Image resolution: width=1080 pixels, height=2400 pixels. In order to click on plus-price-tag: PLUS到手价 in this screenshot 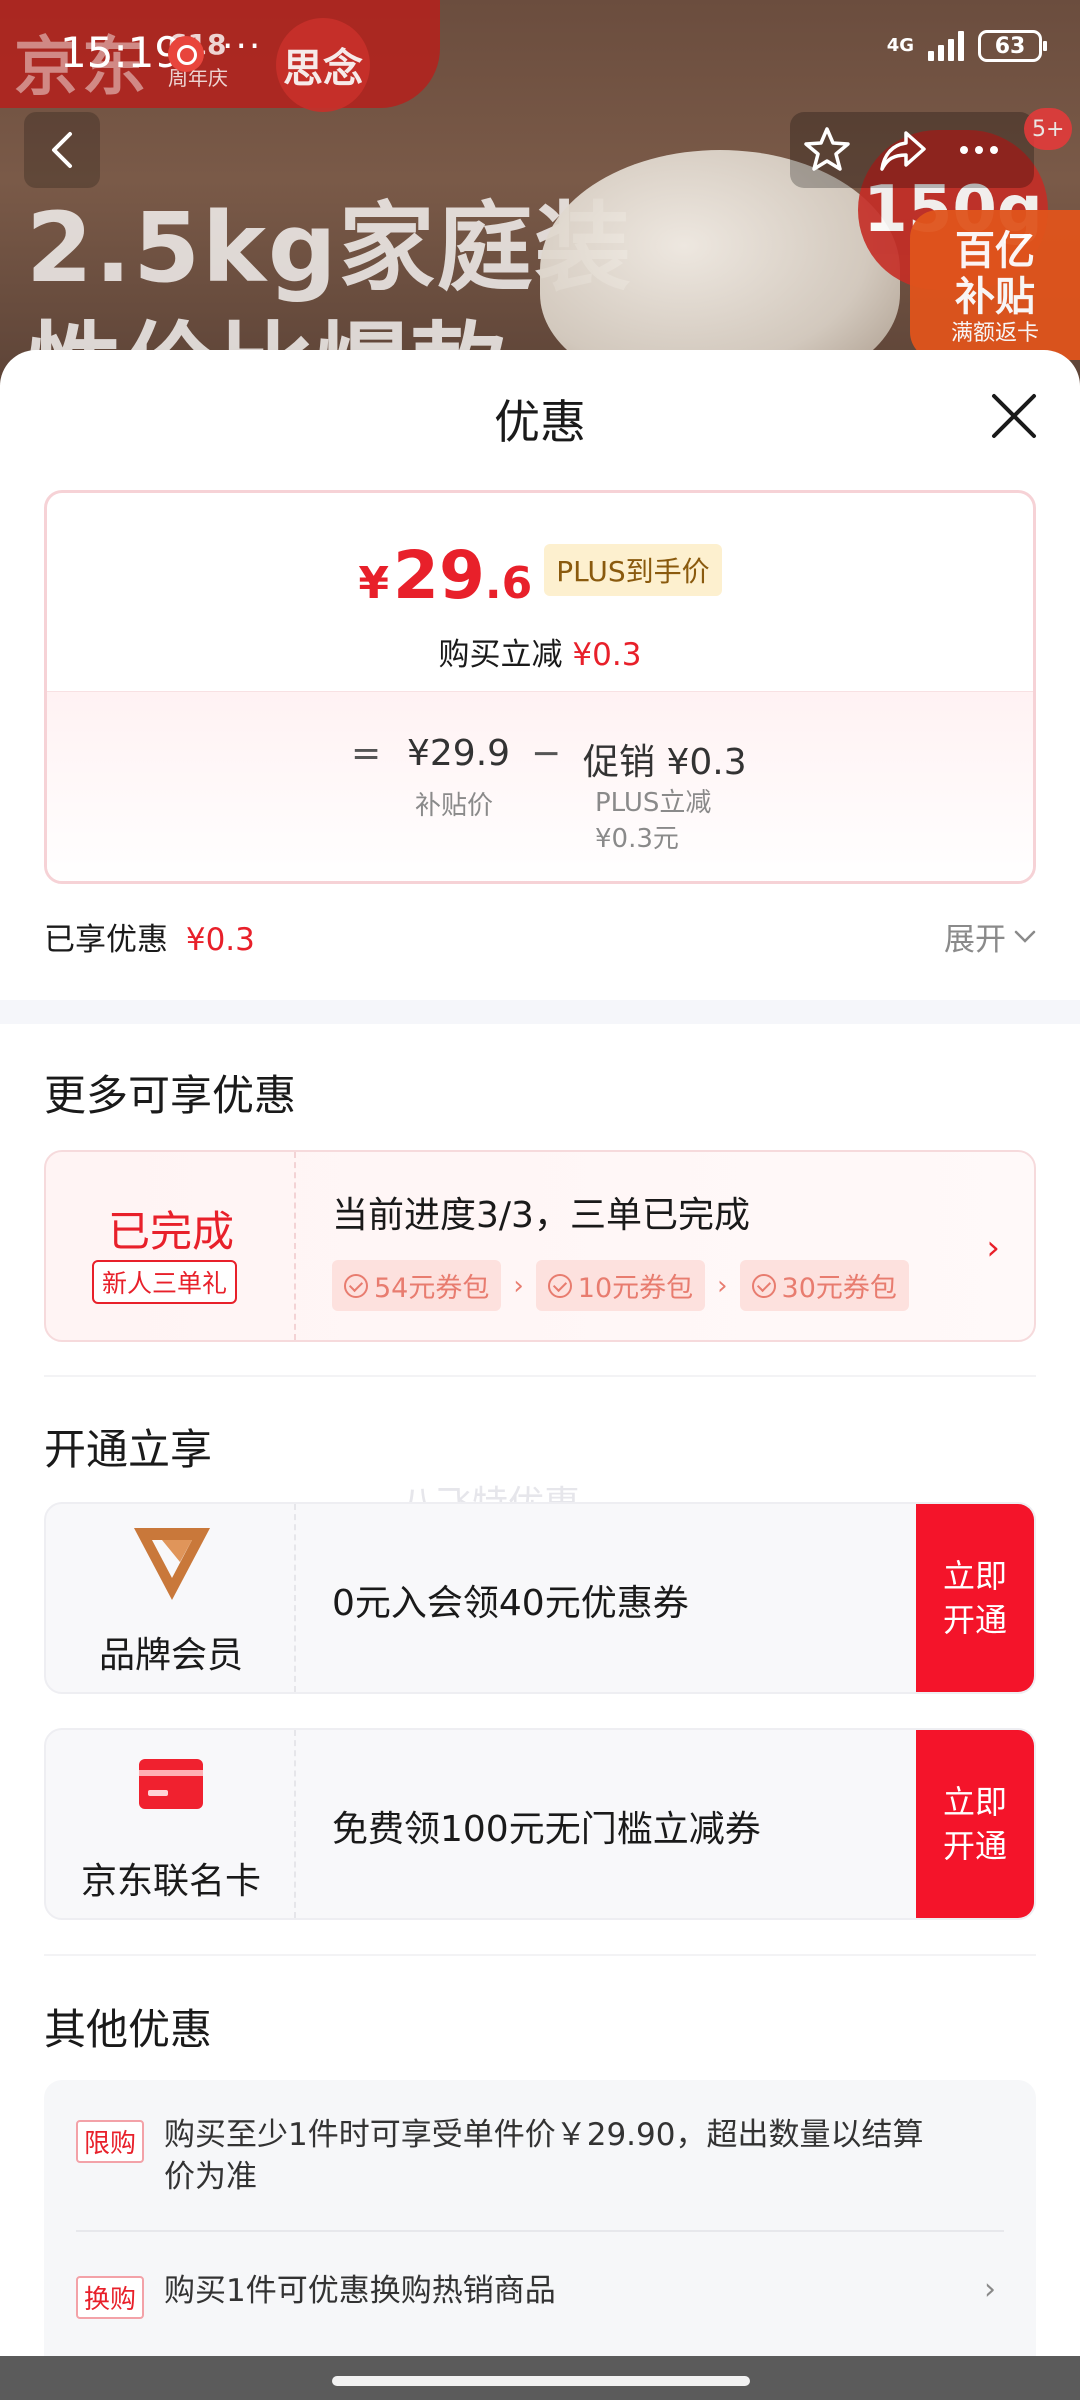, I will do `click(633, 569)`.